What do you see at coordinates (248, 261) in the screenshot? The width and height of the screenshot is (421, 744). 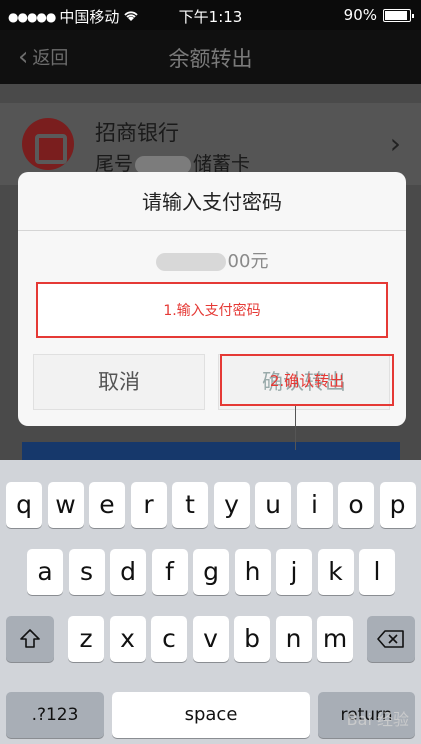 I see `amount-suffix: 00元` at bounding box center [248, 261].